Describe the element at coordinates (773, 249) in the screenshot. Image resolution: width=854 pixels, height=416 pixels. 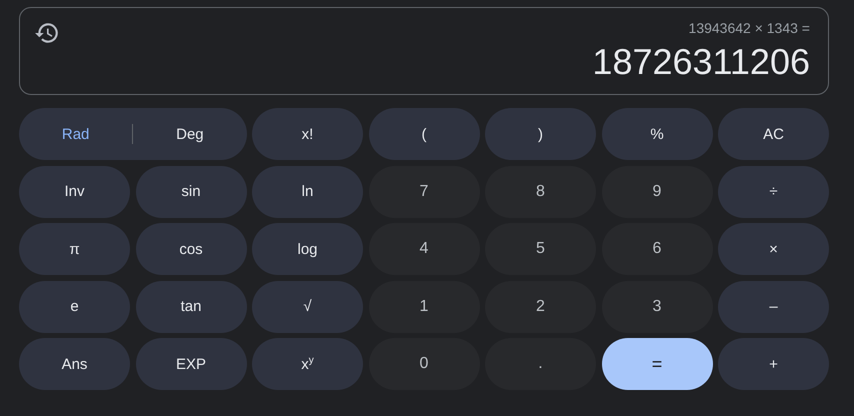
I see `calculator-key: ×` at that location.